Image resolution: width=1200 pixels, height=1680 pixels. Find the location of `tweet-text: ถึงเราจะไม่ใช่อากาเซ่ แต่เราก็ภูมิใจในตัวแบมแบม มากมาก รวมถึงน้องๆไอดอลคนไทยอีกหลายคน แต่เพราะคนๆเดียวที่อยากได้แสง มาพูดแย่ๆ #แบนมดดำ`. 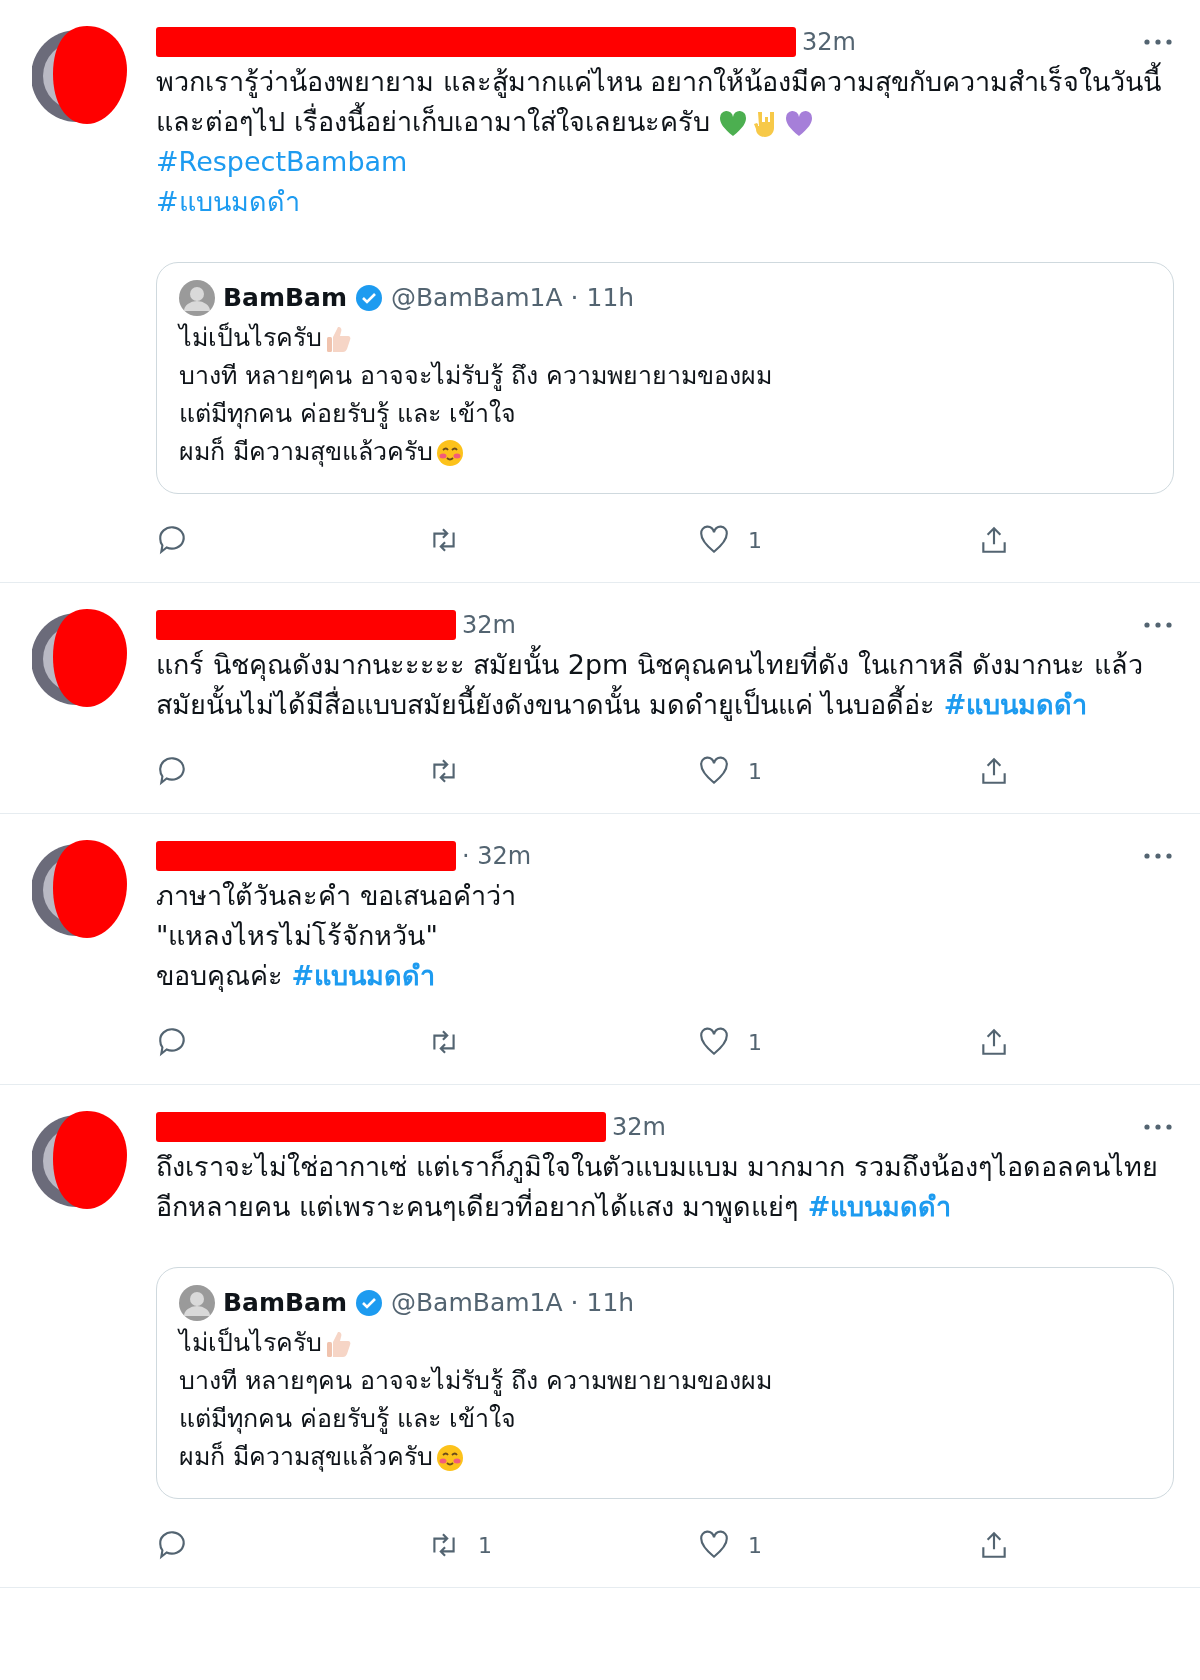

tweet-text: ถึงเราจะไม่ใช่อากาเซ่ แต่เราก็ภูมิใจในตัวแบมแบม มากมาก รวมถึงน้องๆไอดอลคนไทยอีกหลายคน แต่เพราะคนๆเดียวที่อยากได้แสง มาพูดแย่ๆ #แบนมดดำ is located at coordinates (657, 1187).